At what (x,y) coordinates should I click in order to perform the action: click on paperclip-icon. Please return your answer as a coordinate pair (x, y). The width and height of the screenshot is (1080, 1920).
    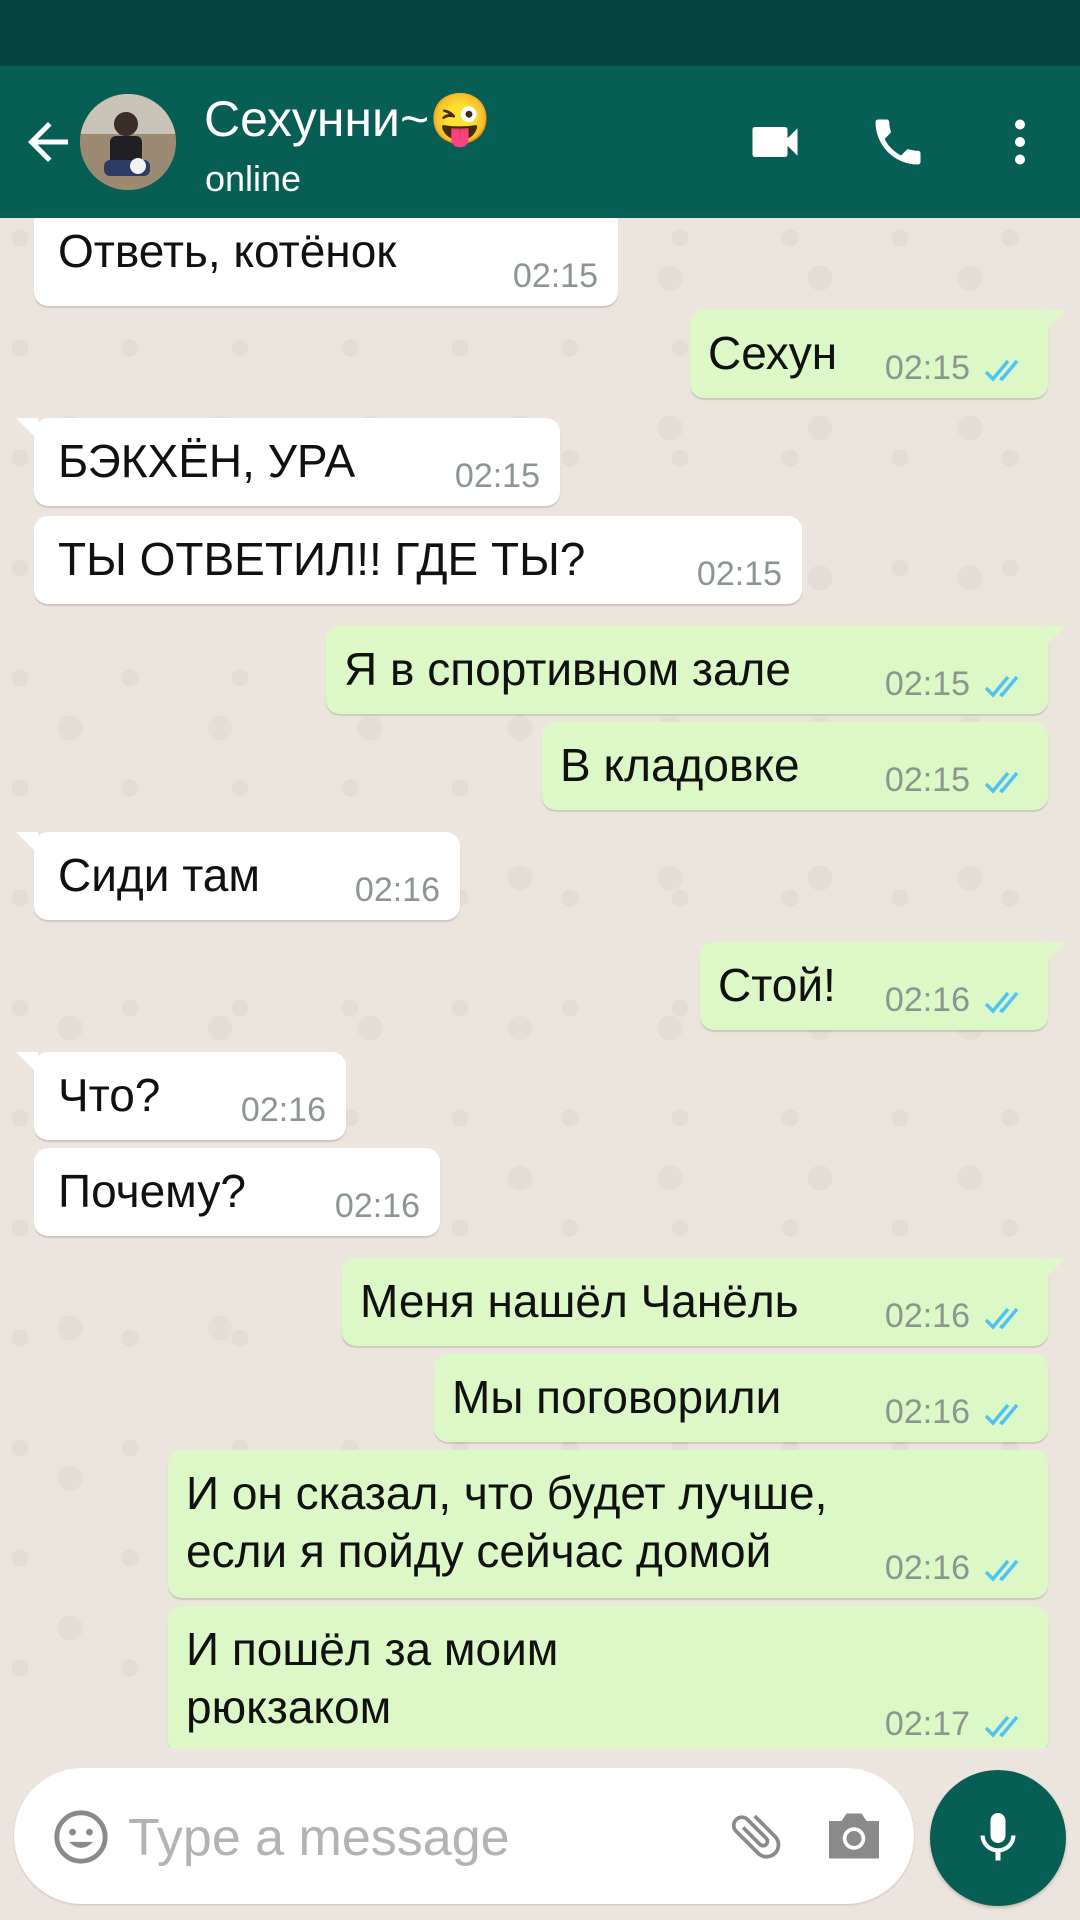
    Looking at the image, I should click on (756, 1836).